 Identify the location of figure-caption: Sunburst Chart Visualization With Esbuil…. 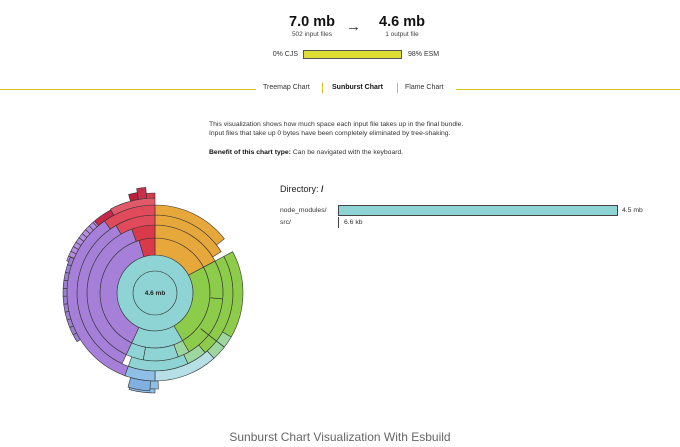
(340, 437).